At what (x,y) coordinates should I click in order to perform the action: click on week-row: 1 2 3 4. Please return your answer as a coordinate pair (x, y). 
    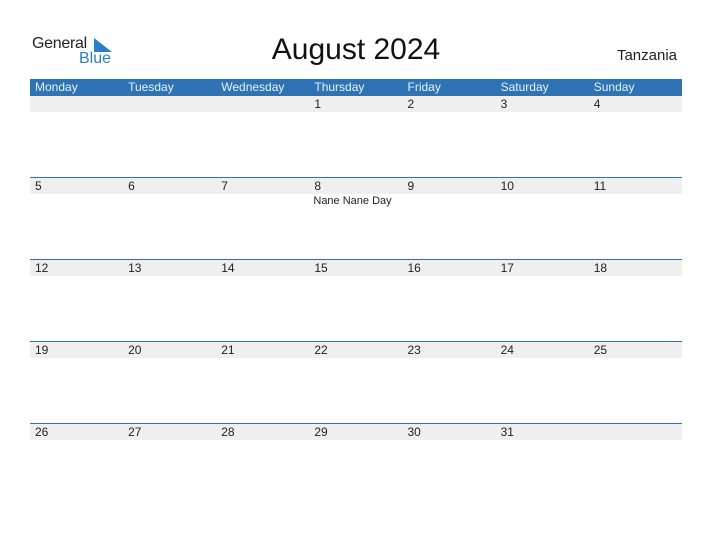
    Looking at the image, I should click on (356, 136).